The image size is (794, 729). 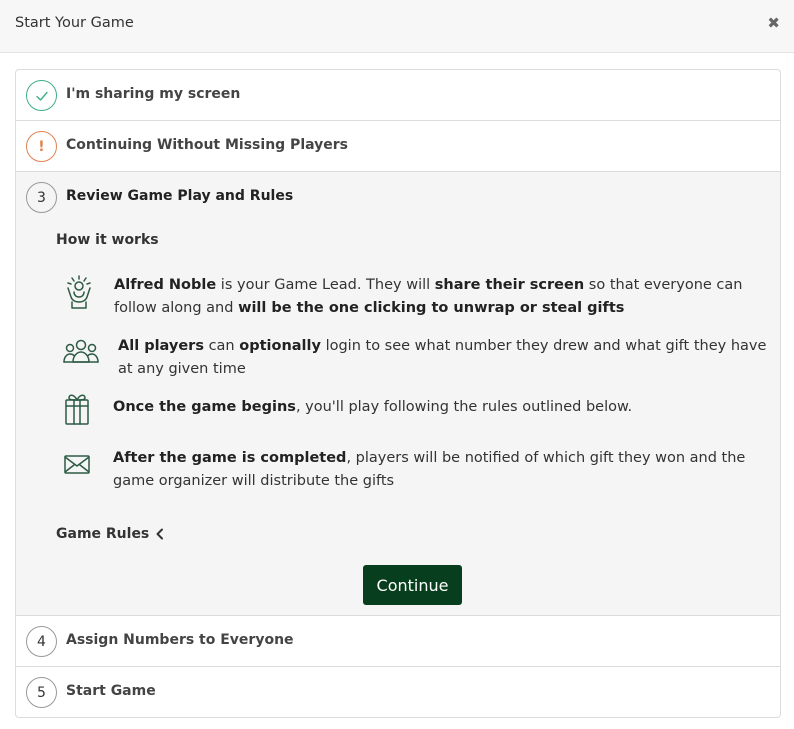 What do you see at coordinates (41, 641) in the screenshot?
I see `step-number: 4` at bounding box center [41, 641].